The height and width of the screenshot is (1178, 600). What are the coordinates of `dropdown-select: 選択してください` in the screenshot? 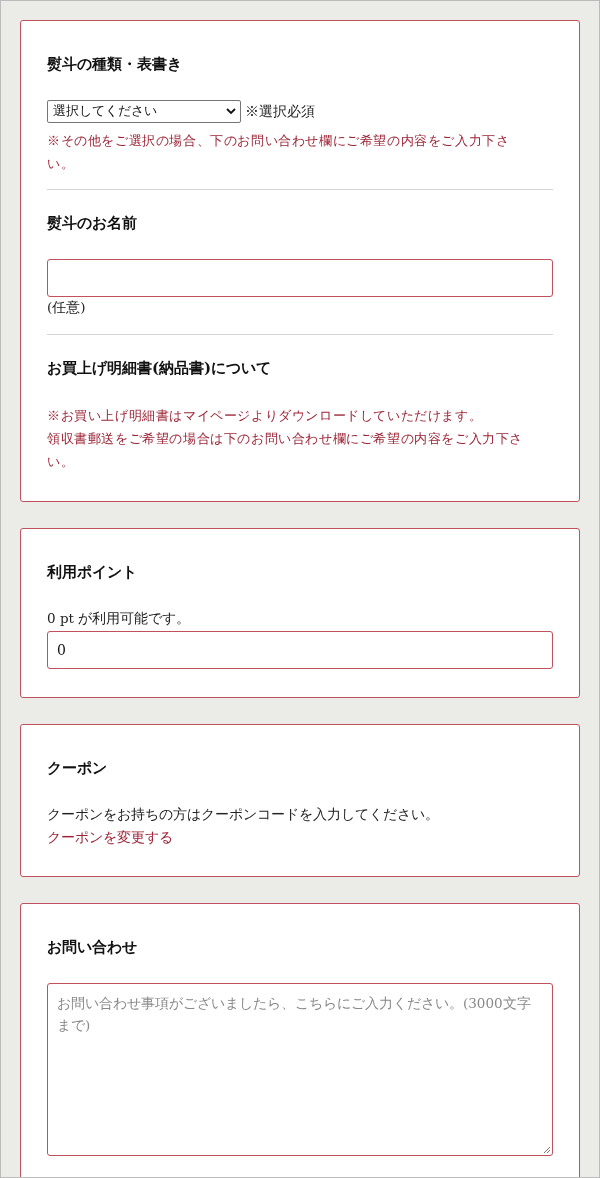 It's located at (144, 111).